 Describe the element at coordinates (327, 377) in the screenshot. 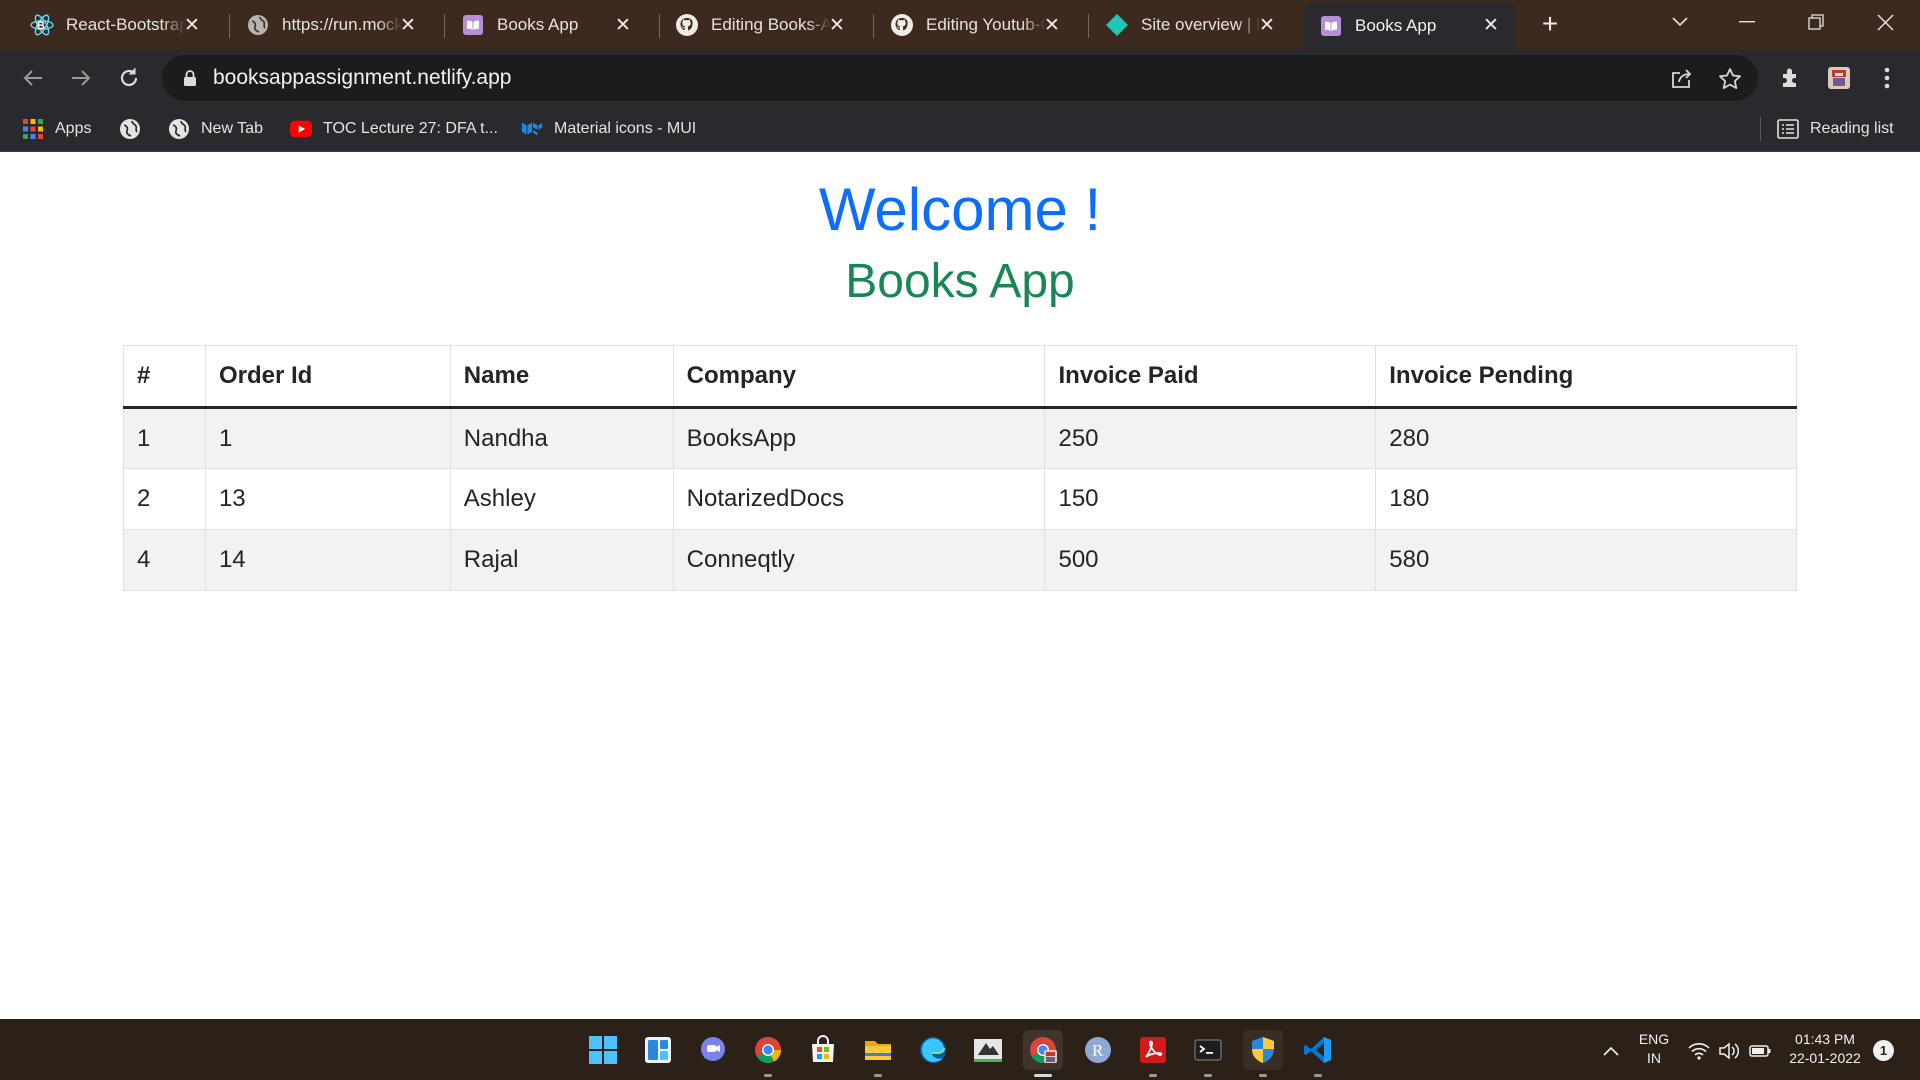

I see `column-header-order-id: Order Id` at that location.